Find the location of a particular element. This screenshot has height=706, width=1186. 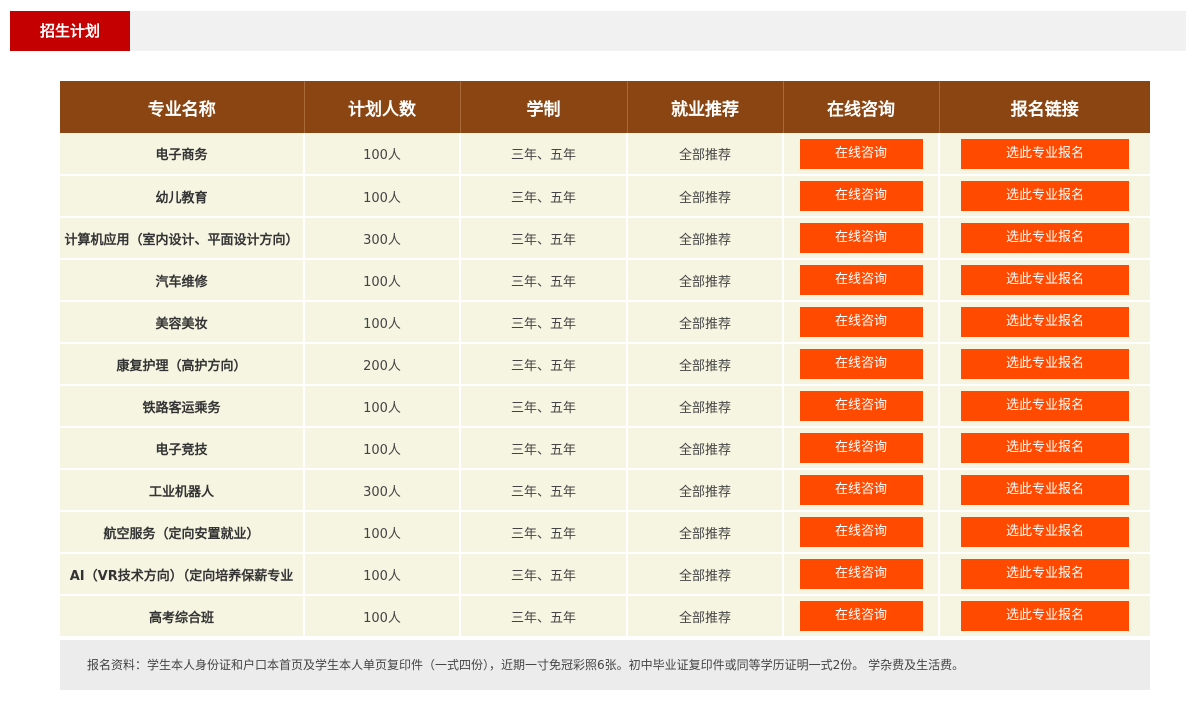

table-row: 电子竞技 100人 三年、五年 全部推荐 在线咨询 选此专业报名 is located at coordinates (605, 448).